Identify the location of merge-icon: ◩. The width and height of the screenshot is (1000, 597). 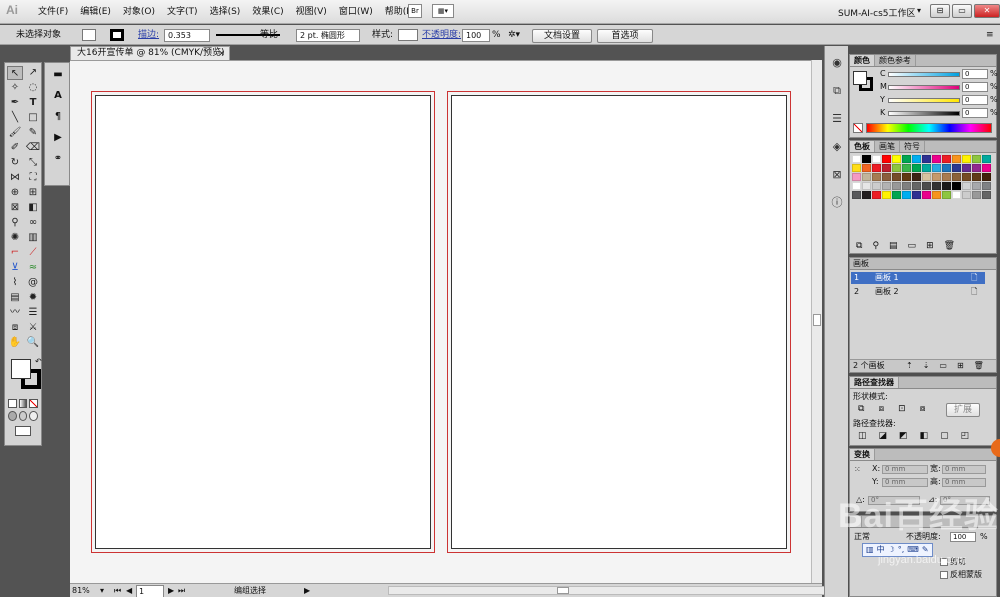
(903, 436).